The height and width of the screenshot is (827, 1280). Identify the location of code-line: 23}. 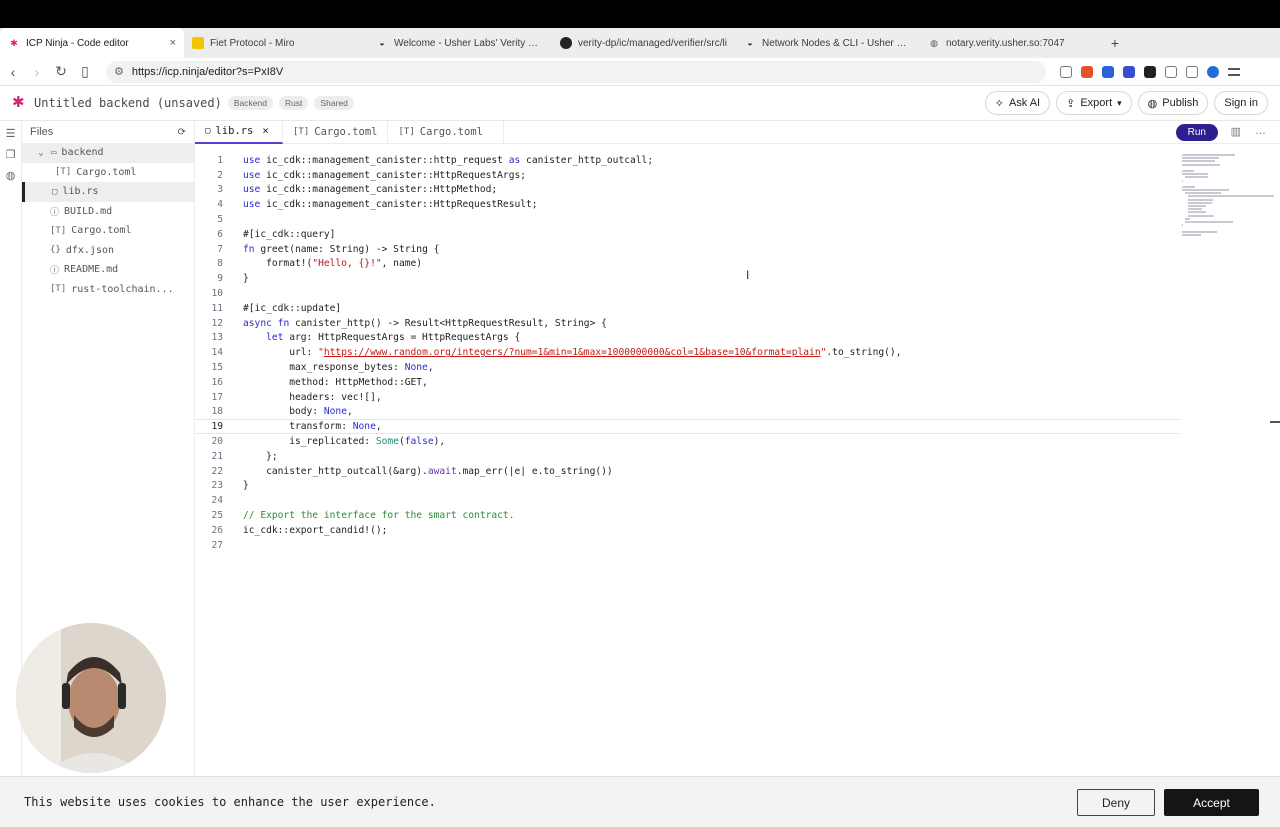
(687, 486).